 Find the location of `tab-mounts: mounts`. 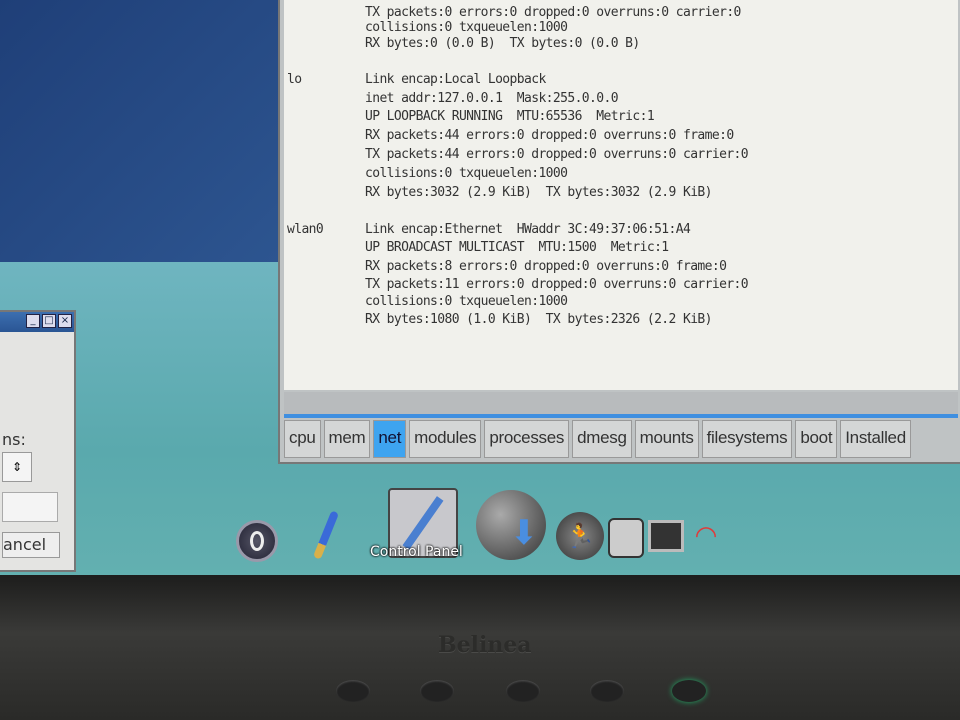

tab-mounts: mounts is located at coordinates (666, 439).